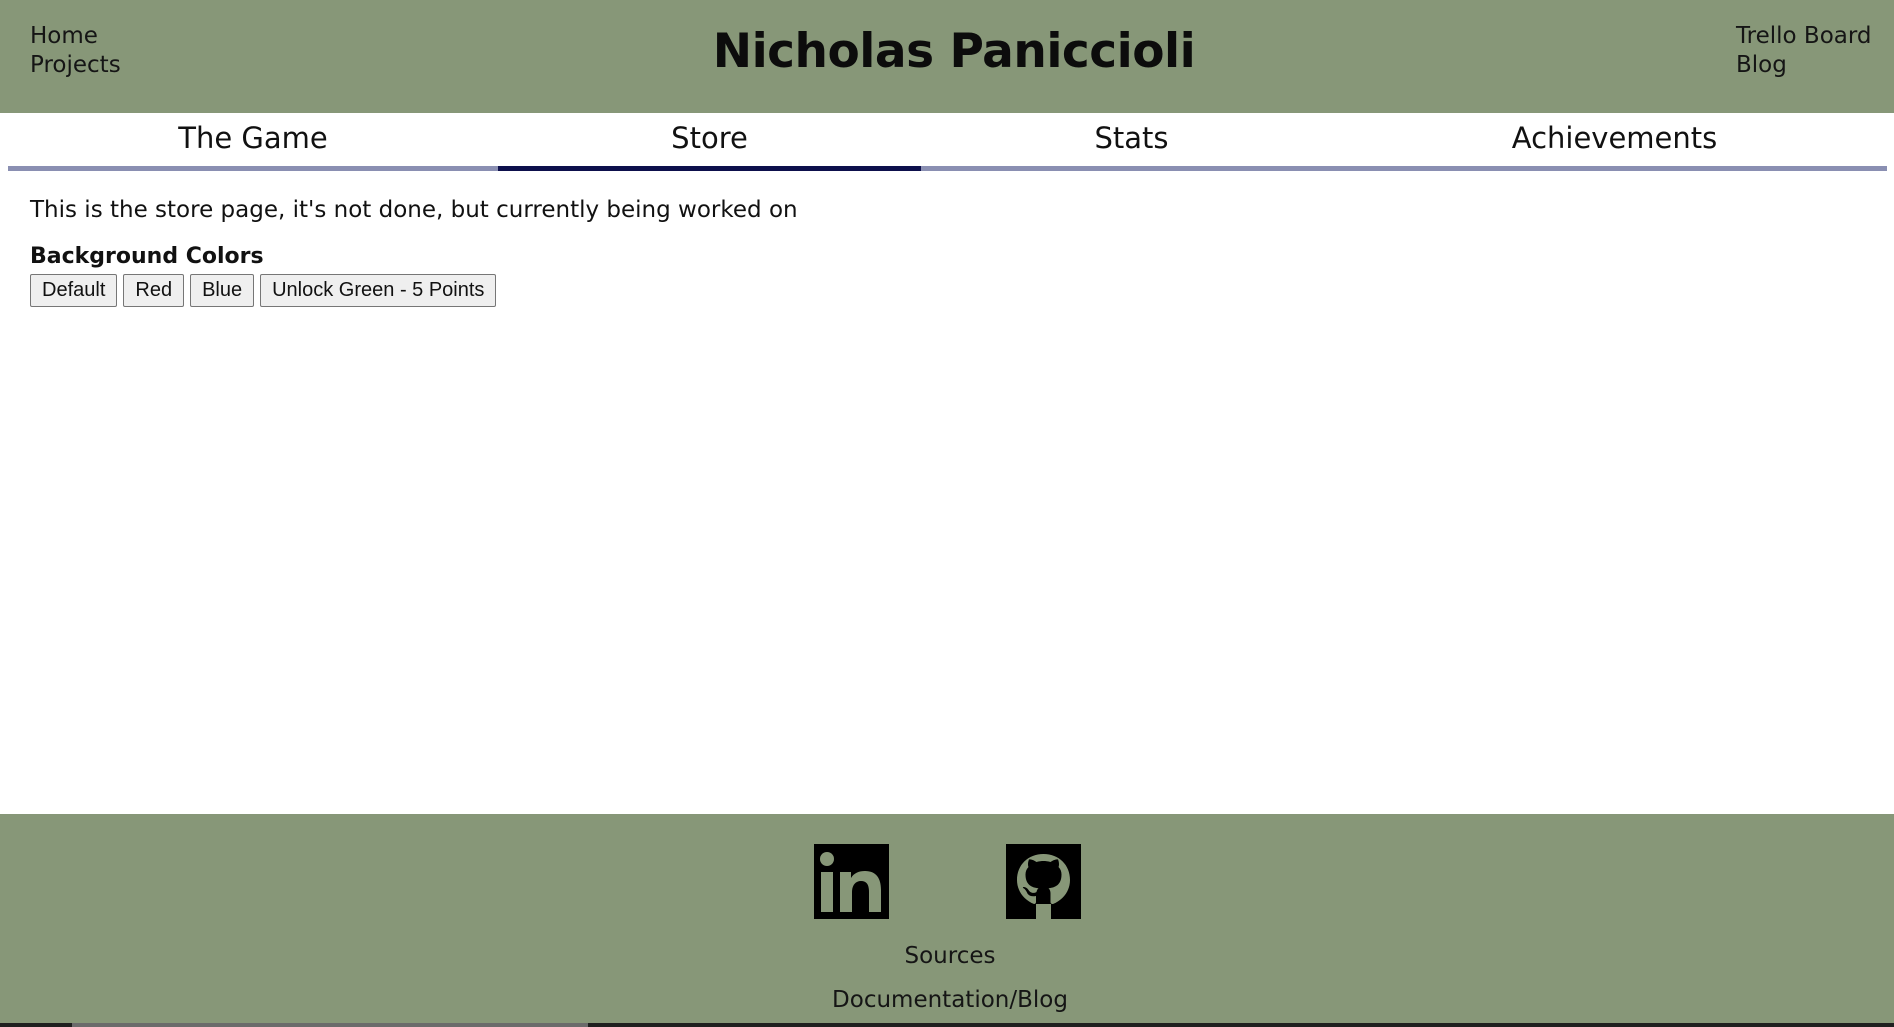  I want to click on tab-bar: The Game Store Stats Achievements, so click(947, 142).